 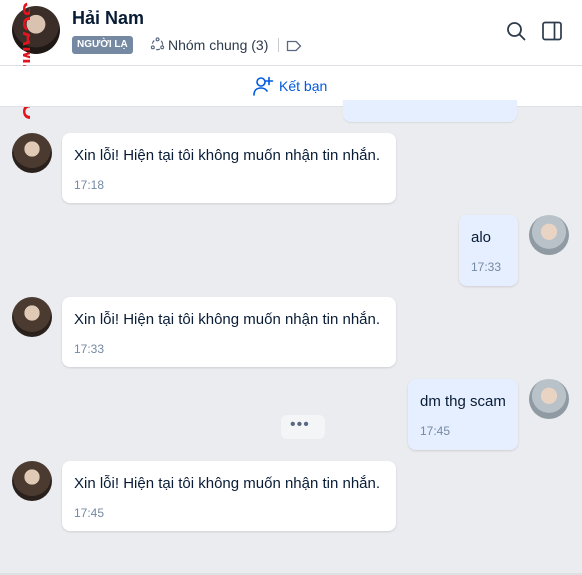 What do you see at coordinates (89, 185) in the screenshot?
I see `message-time: 17:18` at bounding box center [89, 185].